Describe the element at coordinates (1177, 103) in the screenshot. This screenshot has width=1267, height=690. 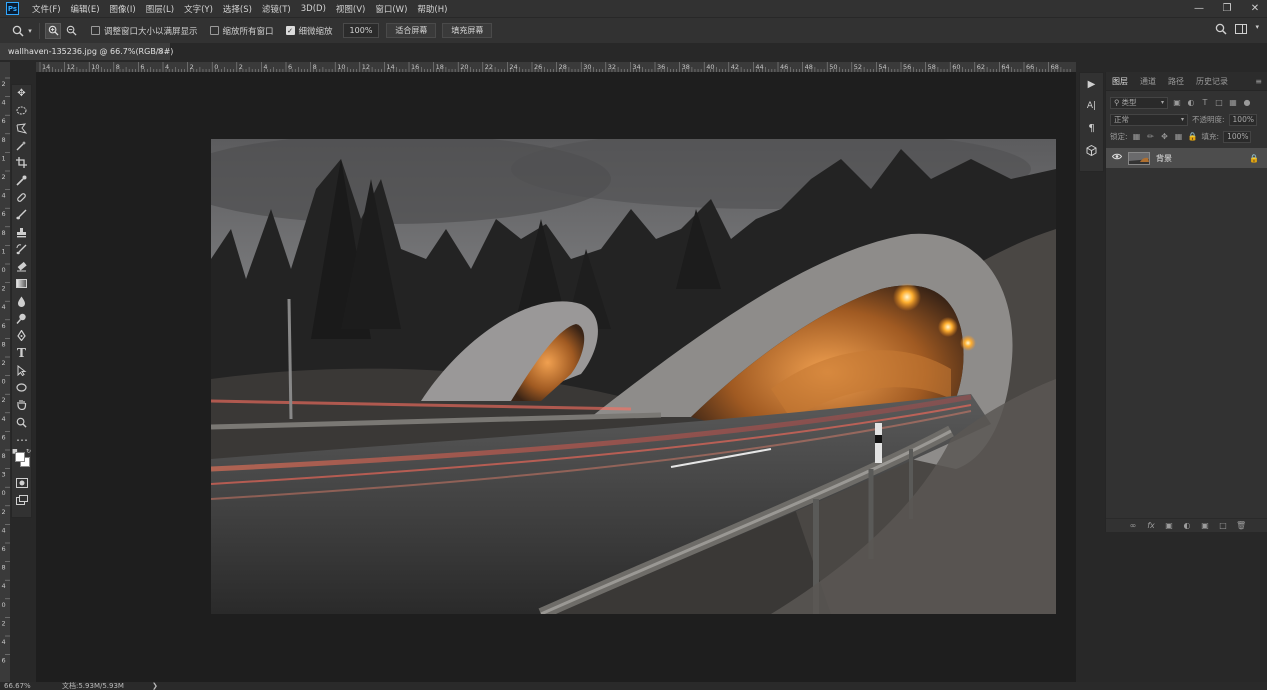
I see `filter-pixel-icon: ▣` at that location.